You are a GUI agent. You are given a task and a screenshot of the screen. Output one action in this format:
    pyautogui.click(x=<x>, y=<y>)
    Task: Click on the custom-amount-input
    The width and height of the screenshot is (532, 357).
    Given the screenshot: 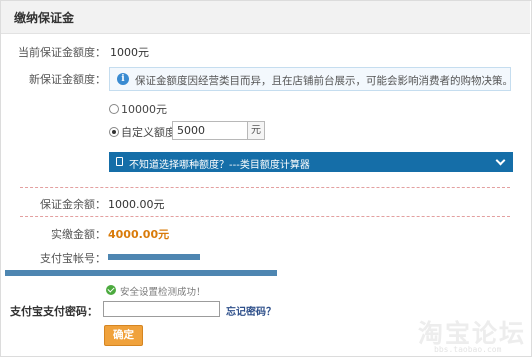 What is the action you would take?
    pyautogui.click(x=210, y=130)
    